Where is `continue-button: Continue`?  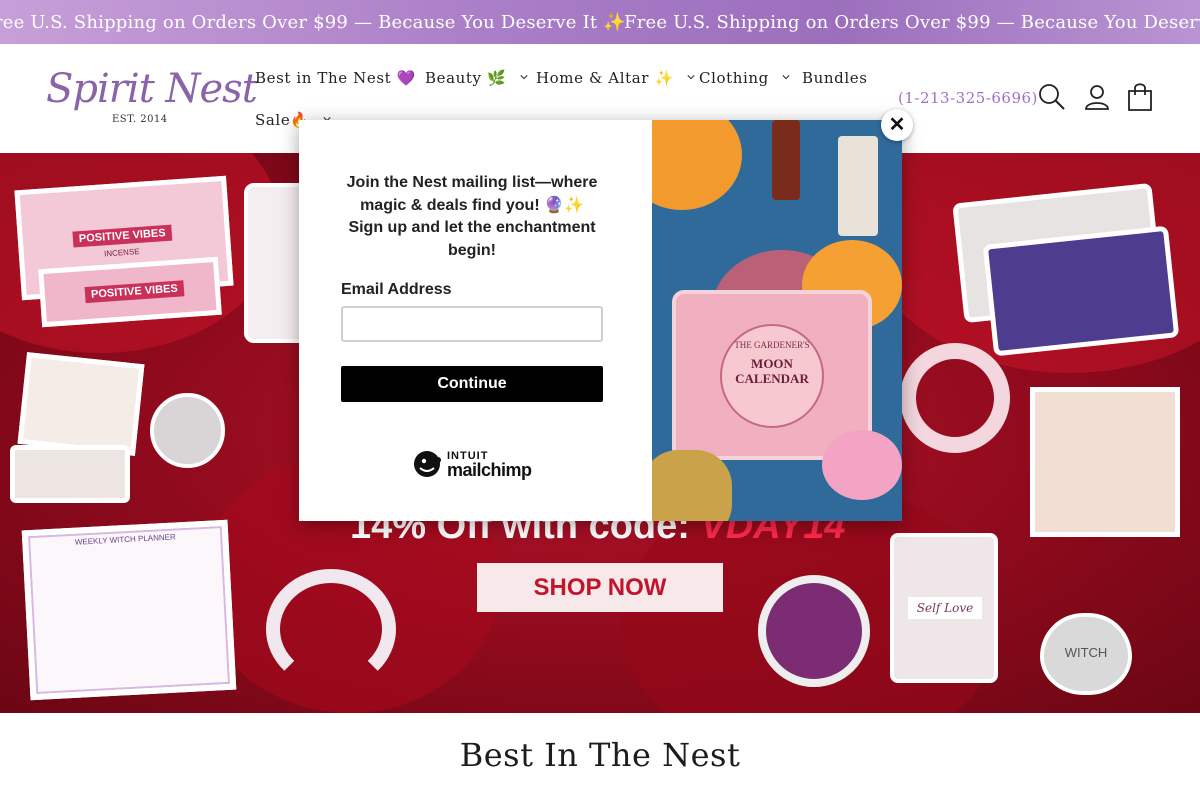
continue-button: Continue is located at coordinates (472, 384).